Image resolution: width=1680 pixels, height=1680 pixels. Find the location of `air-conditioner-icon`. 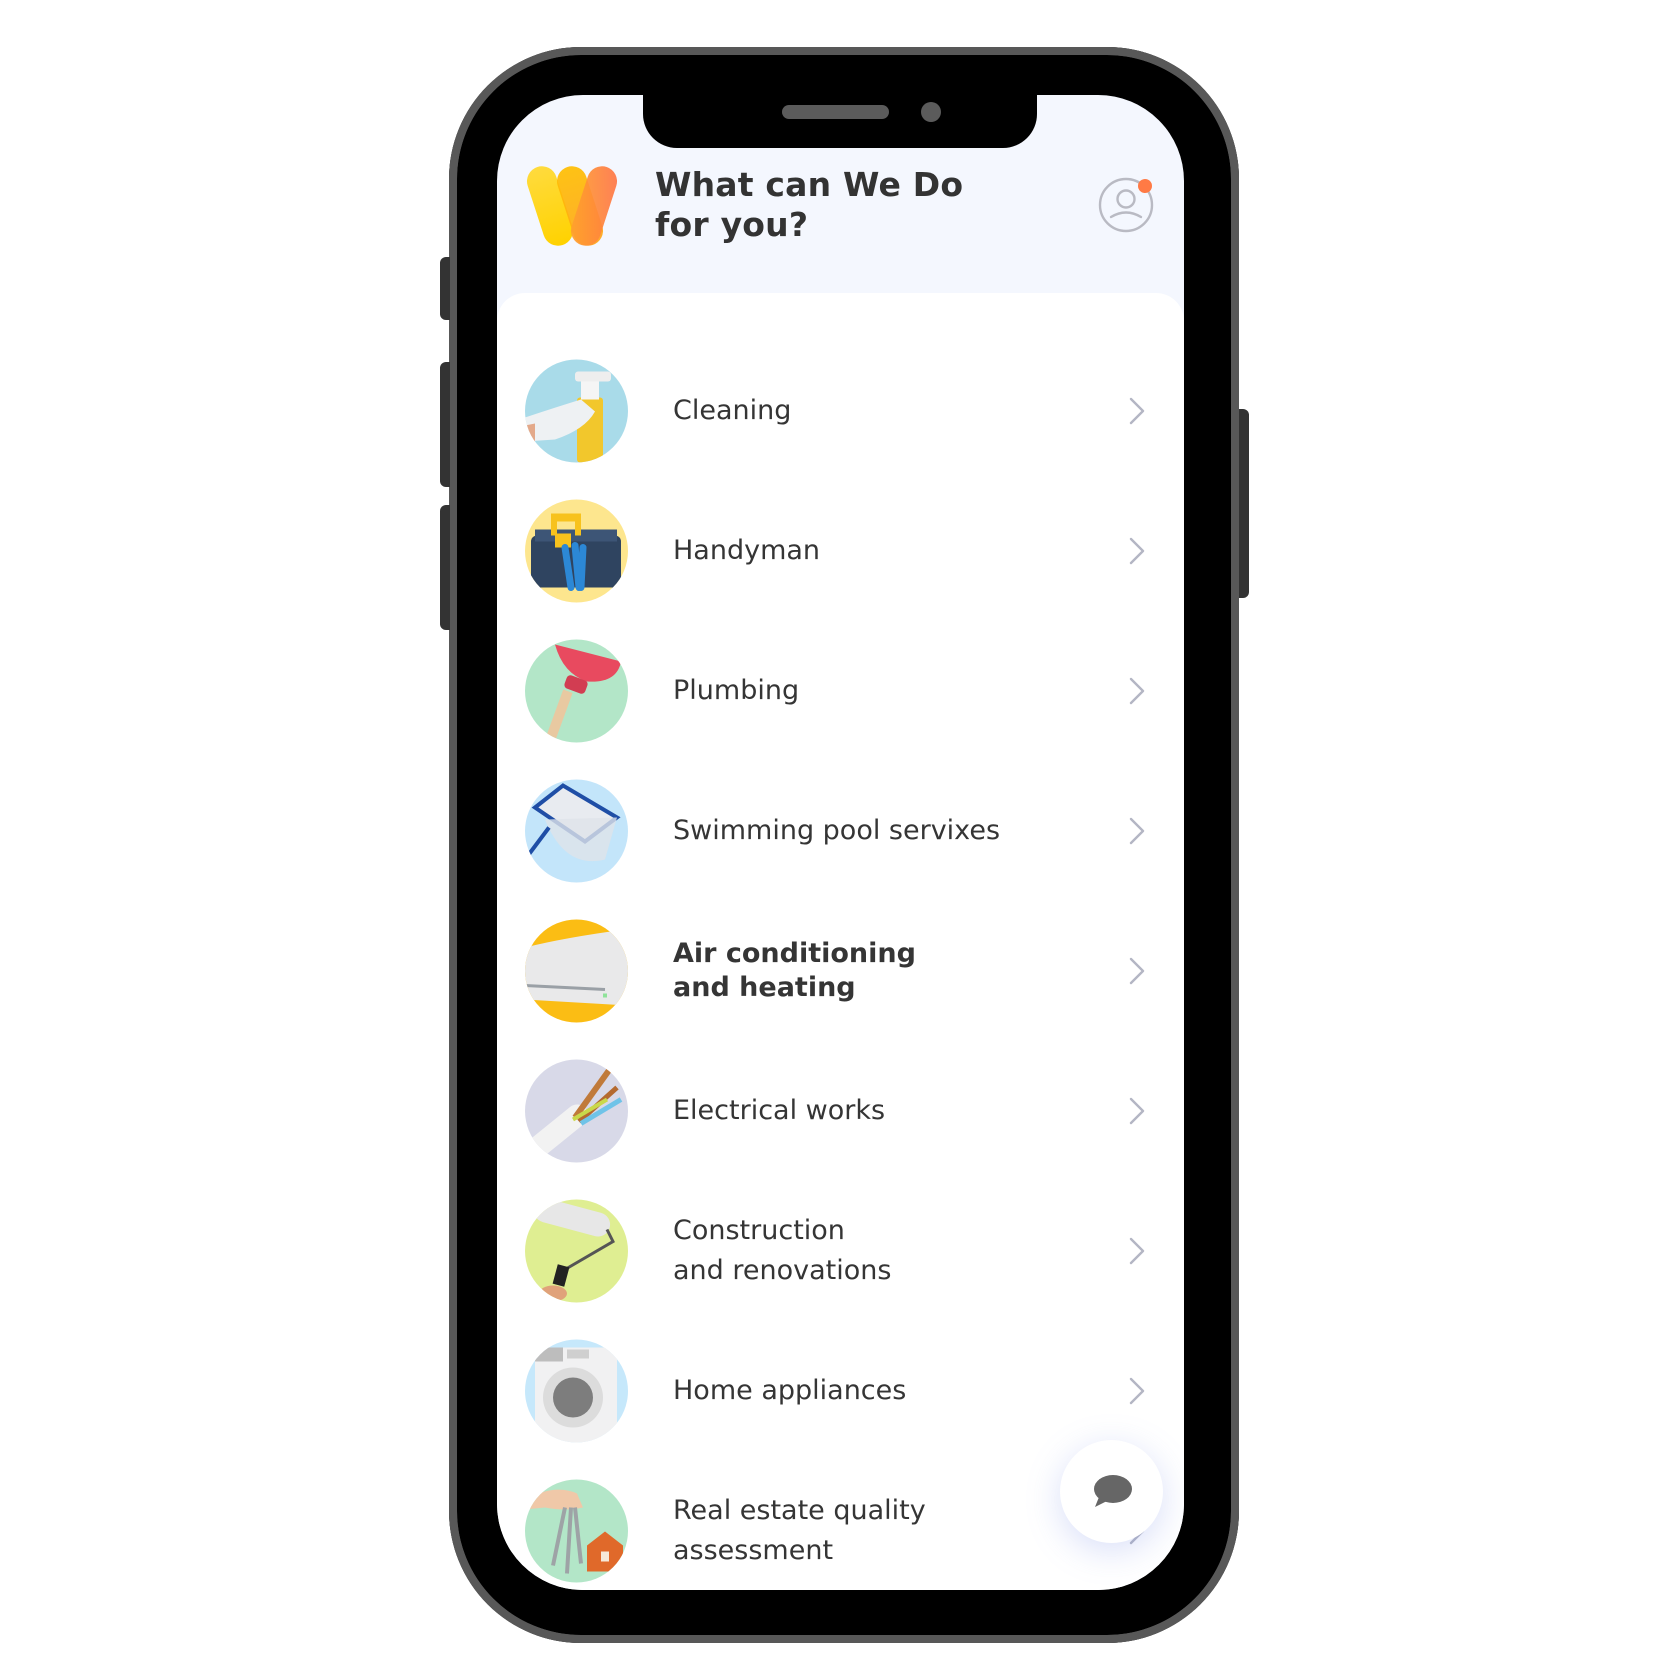

air-conditioner-icon is located at coordinates (576, 971).